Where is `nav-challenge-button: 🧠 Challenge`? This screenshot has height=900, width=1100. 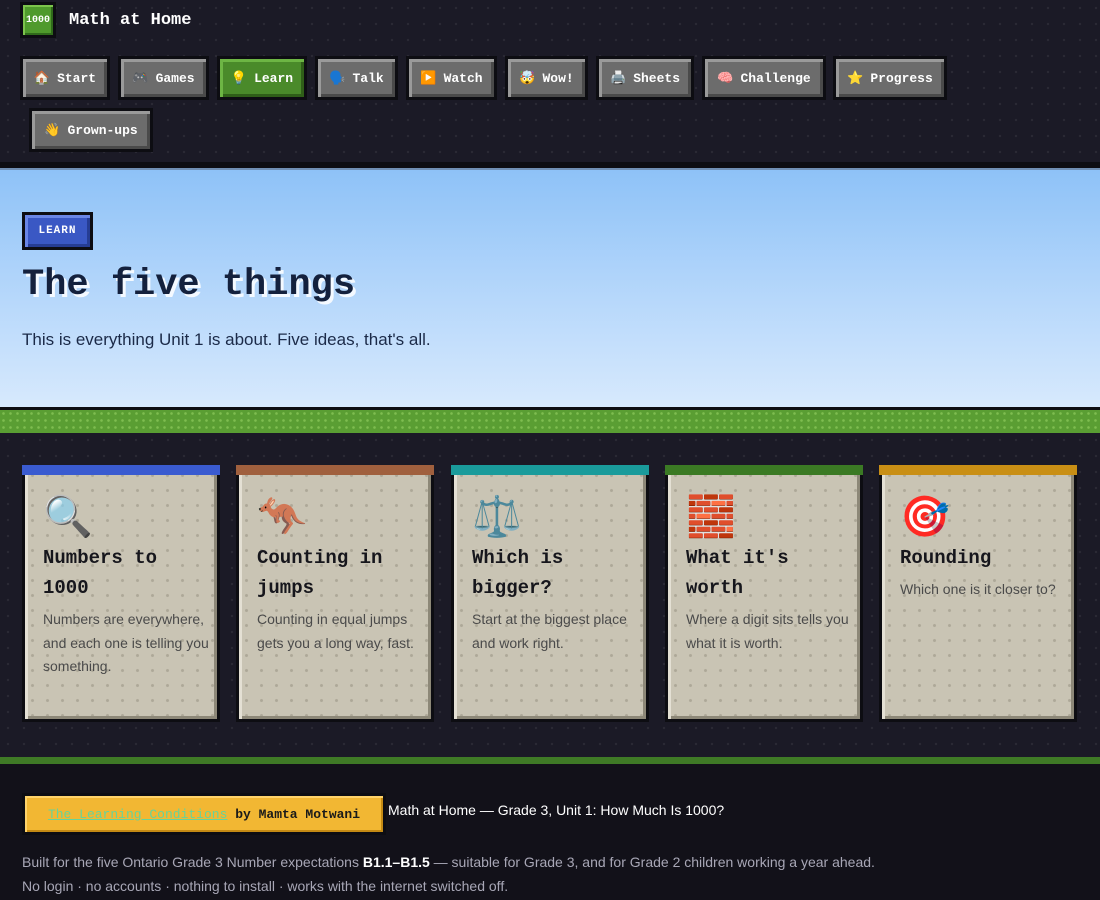 nav-challenge-button: 🧠 Challenge is located at coordinates (764, 78).